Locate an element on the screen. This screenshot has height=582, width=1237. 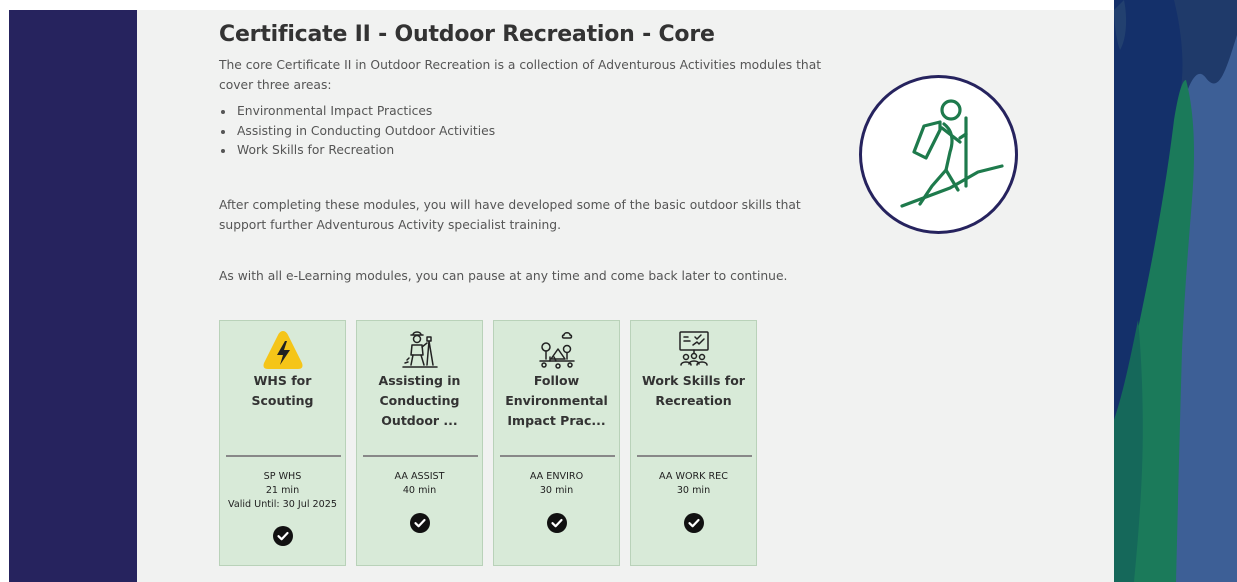
module-code: AA ENVIRO is located at coordinates (556, 476).